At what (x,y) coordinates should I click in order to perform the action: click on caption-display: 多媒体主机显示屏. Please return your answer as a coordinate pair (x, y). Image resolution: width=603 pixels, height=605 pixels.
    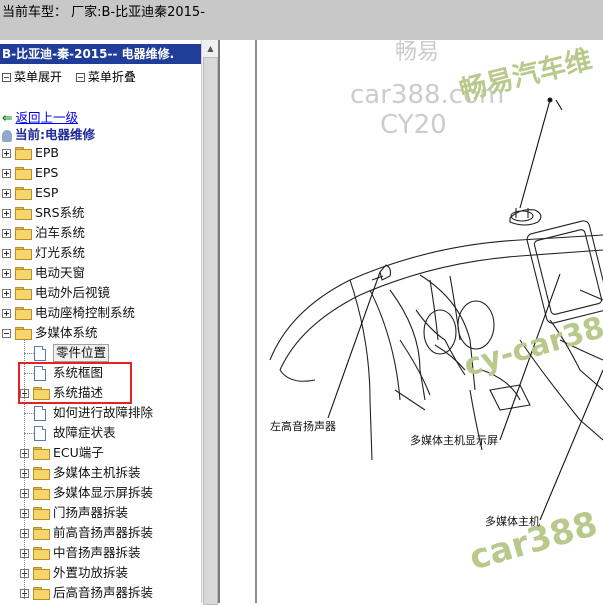
    Looking at the image, I should click on (454, 440).